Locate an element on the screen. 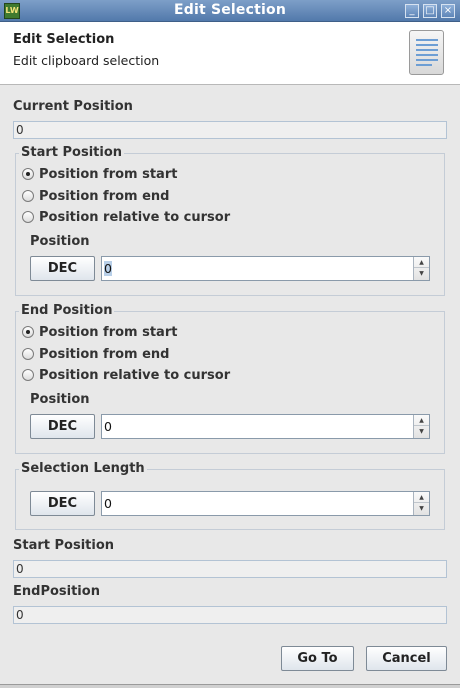  dialog-header: Edit Selection Edit clipboard selection is located at coordinates (230, 53).